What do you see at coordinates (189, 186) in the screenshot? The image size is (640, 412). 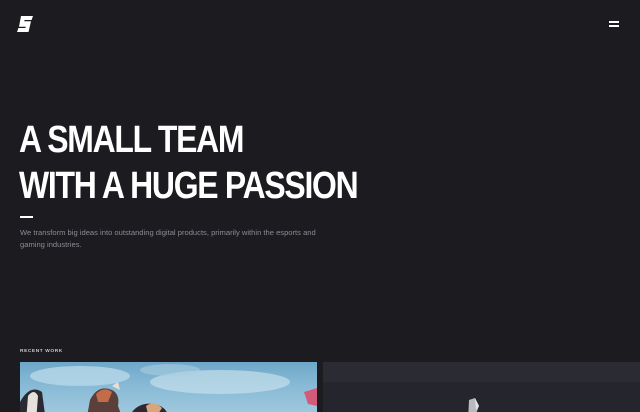 I see `hero-headline-line-2: WITH A HUGE PASSION` at bounding box center [189, 186].